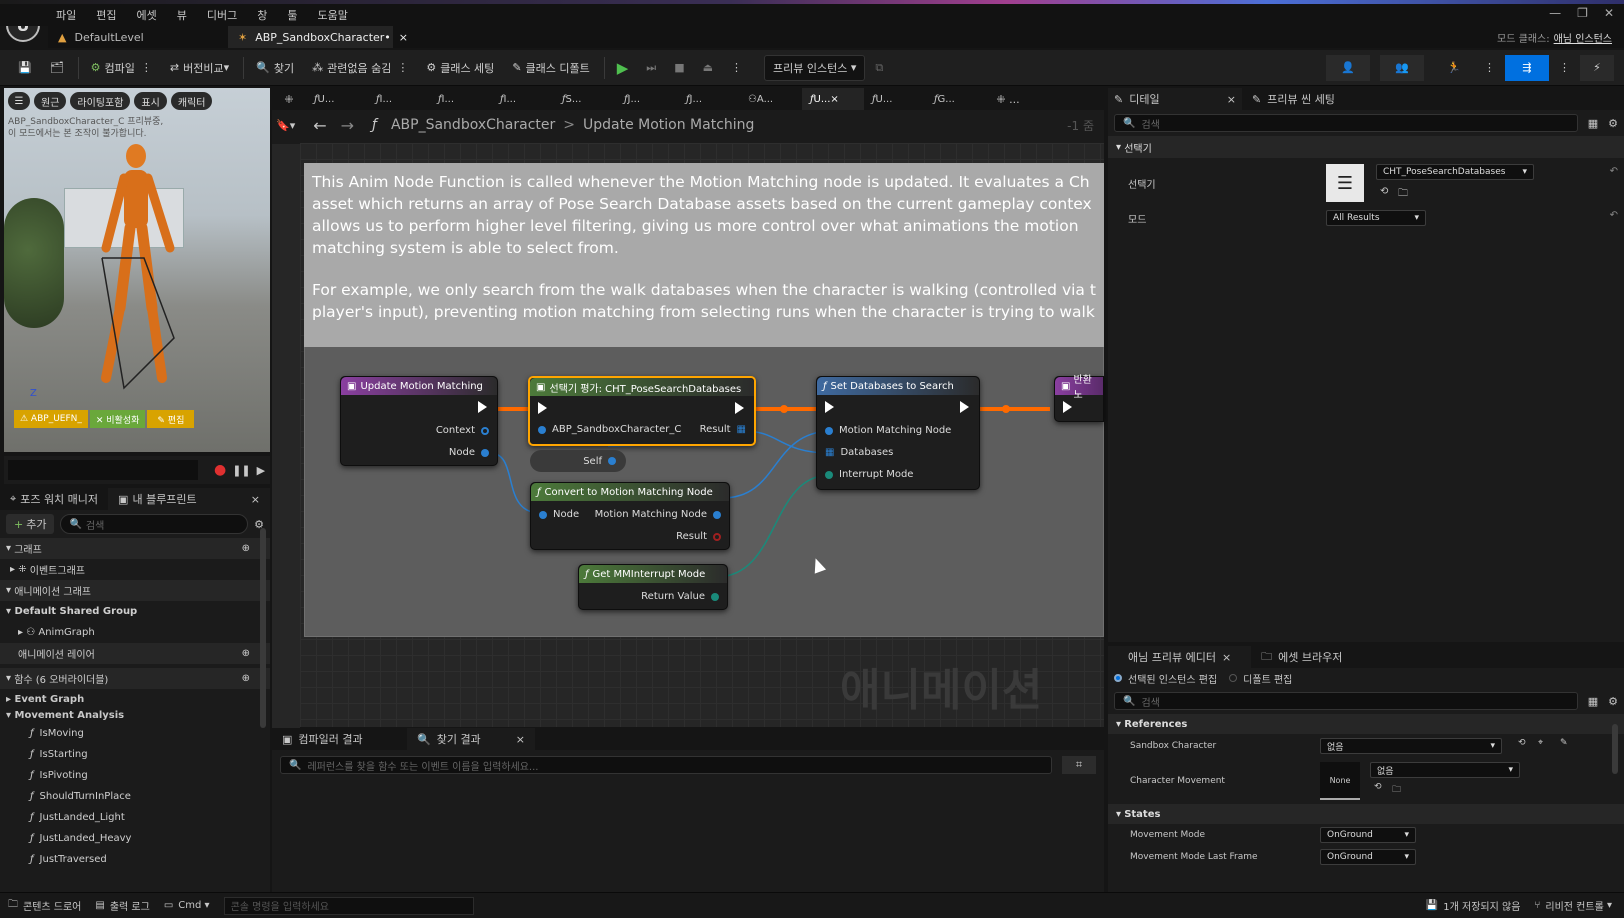  What do you see at coordinates (318, 37) in the screenshot?
I see `tab-abp-sandbox: ✶ ABP_SandboxCharacter• ×` at bounding box center [318, 37].